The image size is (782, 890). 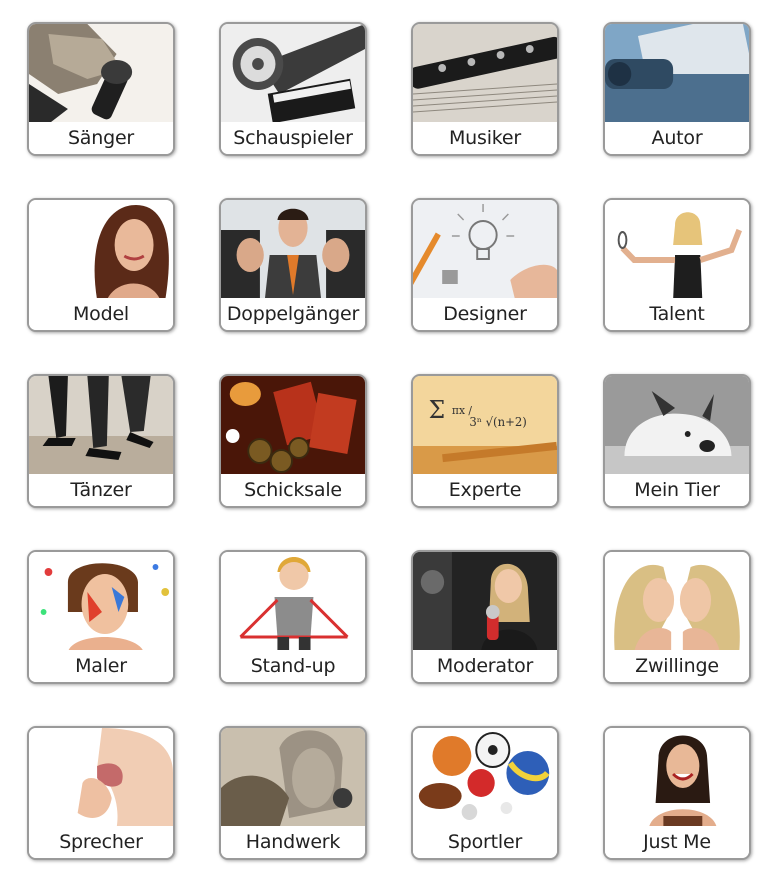 I want to click on tile-musiker: Musiker, so click(x=485, y=89).